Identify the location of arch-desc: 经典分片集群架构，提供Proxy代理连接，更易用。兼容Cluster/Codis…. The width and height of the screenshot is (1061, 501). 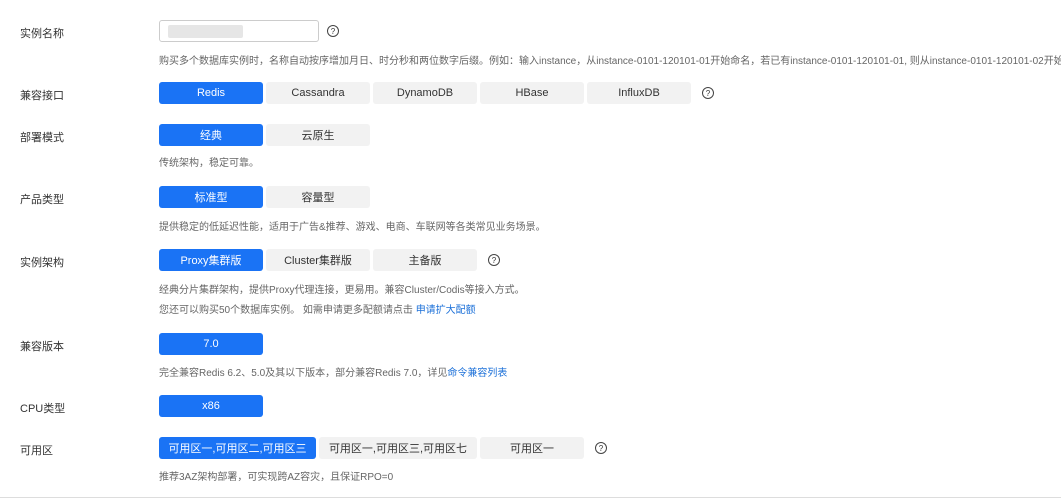
(342, 290).